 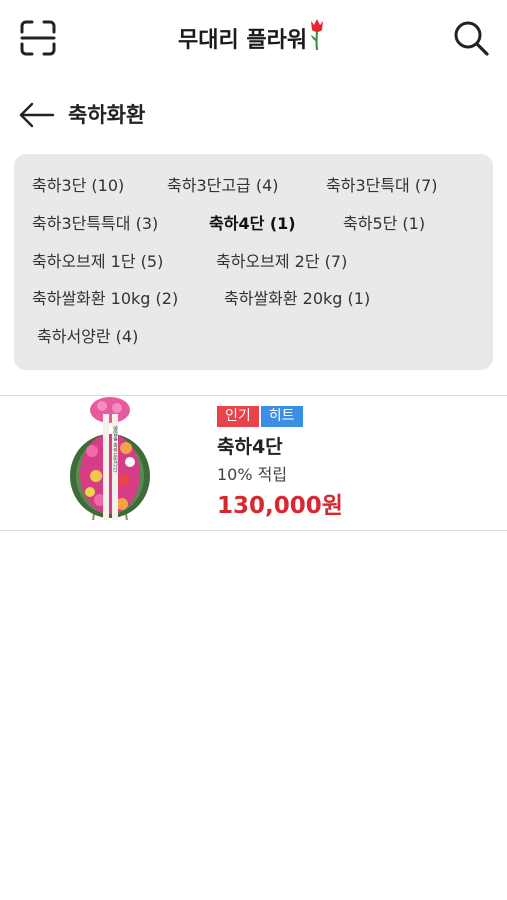 What do you see at coordinates (78, 186) in the screenshot?
I see `category-chip: 축하3단 (10)` at bounding box center [78, 186].